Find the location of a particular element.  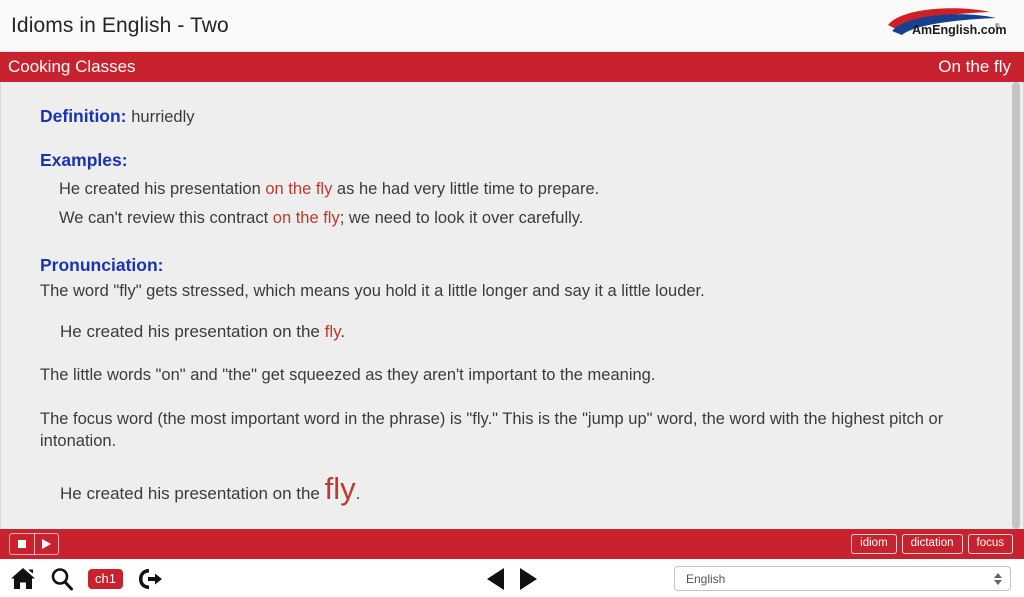

examples-section-title: Examples: is located at coordinates (513, 160).